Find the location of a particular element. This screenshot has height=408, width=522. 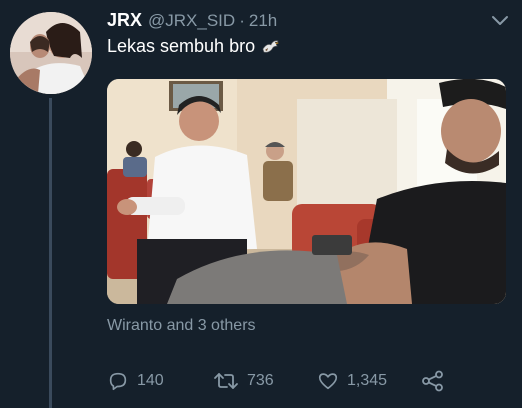

reply-icon is located at coordinates (118, 381).